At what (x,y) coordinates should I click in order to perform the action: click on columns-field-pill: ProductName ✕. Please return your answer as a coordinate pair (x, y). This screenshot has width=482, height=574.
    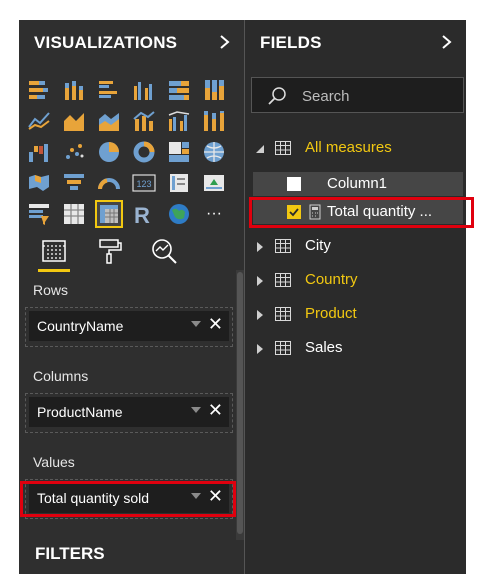
    Looking at the image, I should click on (129, 412).